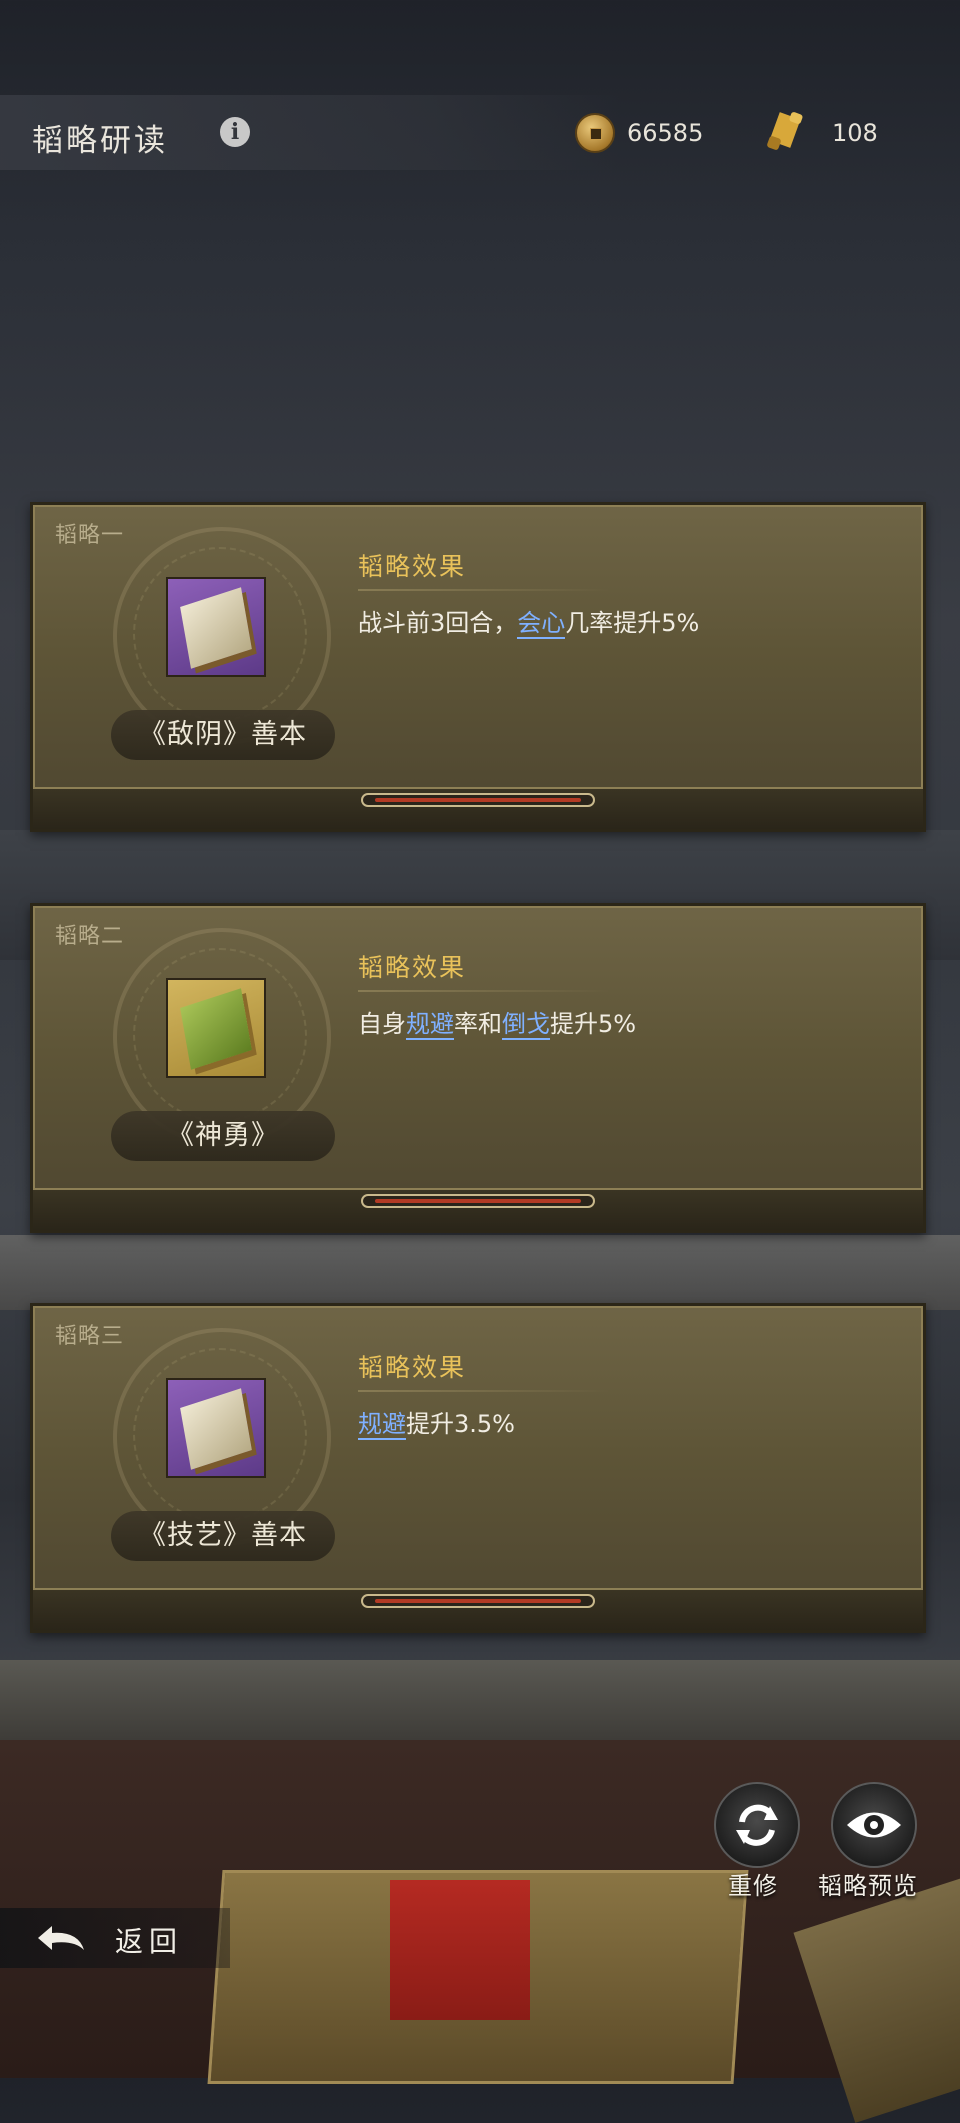  I want to click on effect-text-part: 率和, so click(478, 1024).